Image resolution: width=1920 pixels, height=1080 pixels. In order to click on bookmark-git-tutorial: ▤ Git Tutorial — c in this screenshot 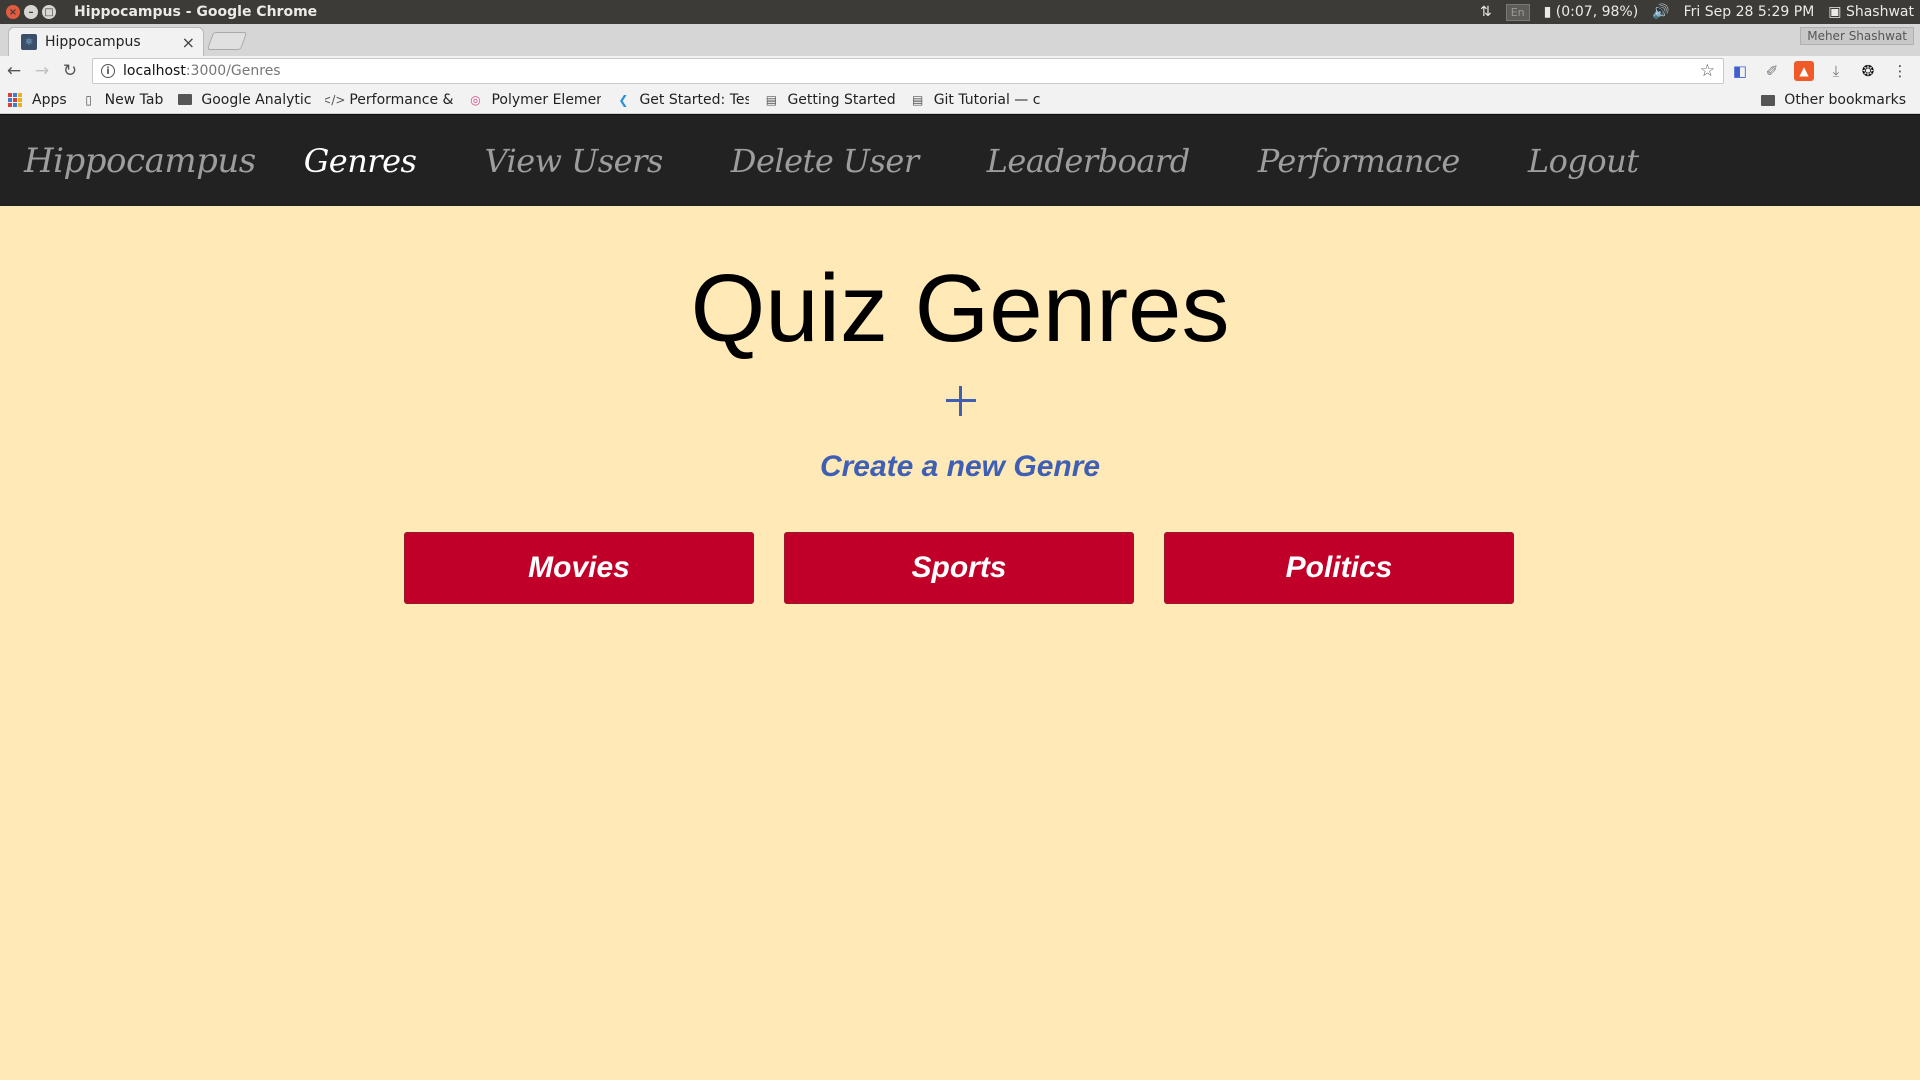, I will do `click(975, 99)`.